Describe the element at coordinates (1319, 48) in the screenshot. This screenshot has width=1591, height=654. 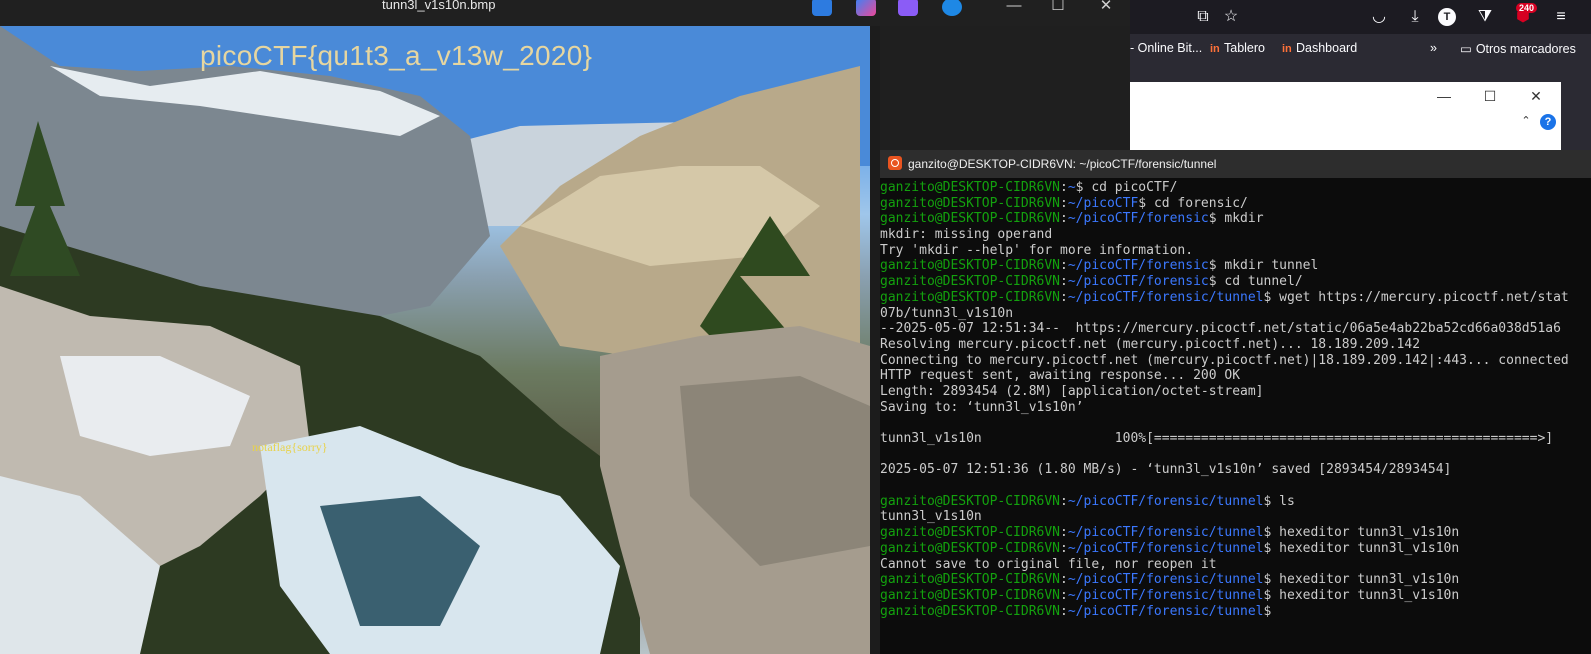
I see `bookmark-dashboard: in Dashboard` at that location.